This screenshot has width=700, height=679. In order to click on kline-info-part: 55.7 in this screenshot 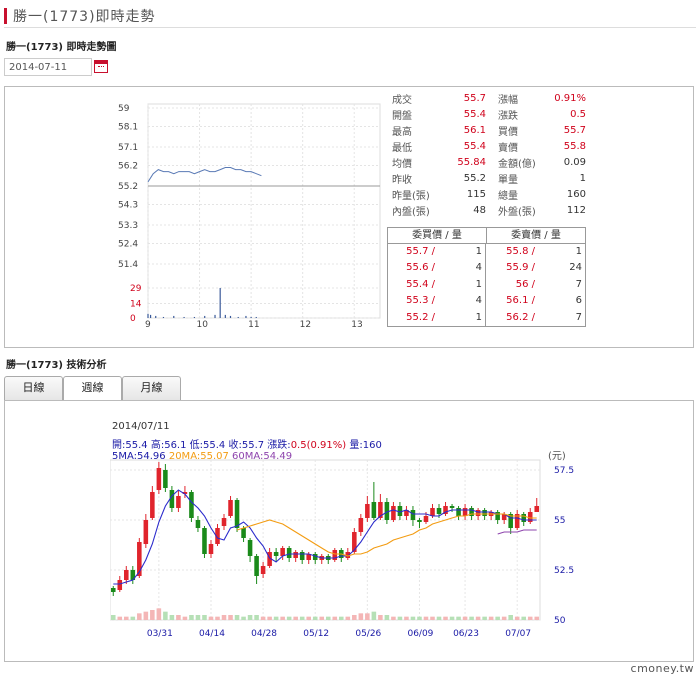, I will do `click(253, 445)`.